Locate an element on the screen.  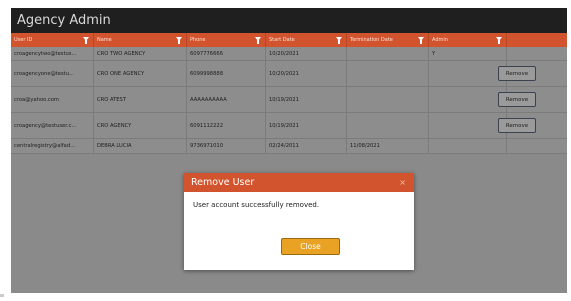
cell-phone: 9736971010 is located at coordinates (226, 146).